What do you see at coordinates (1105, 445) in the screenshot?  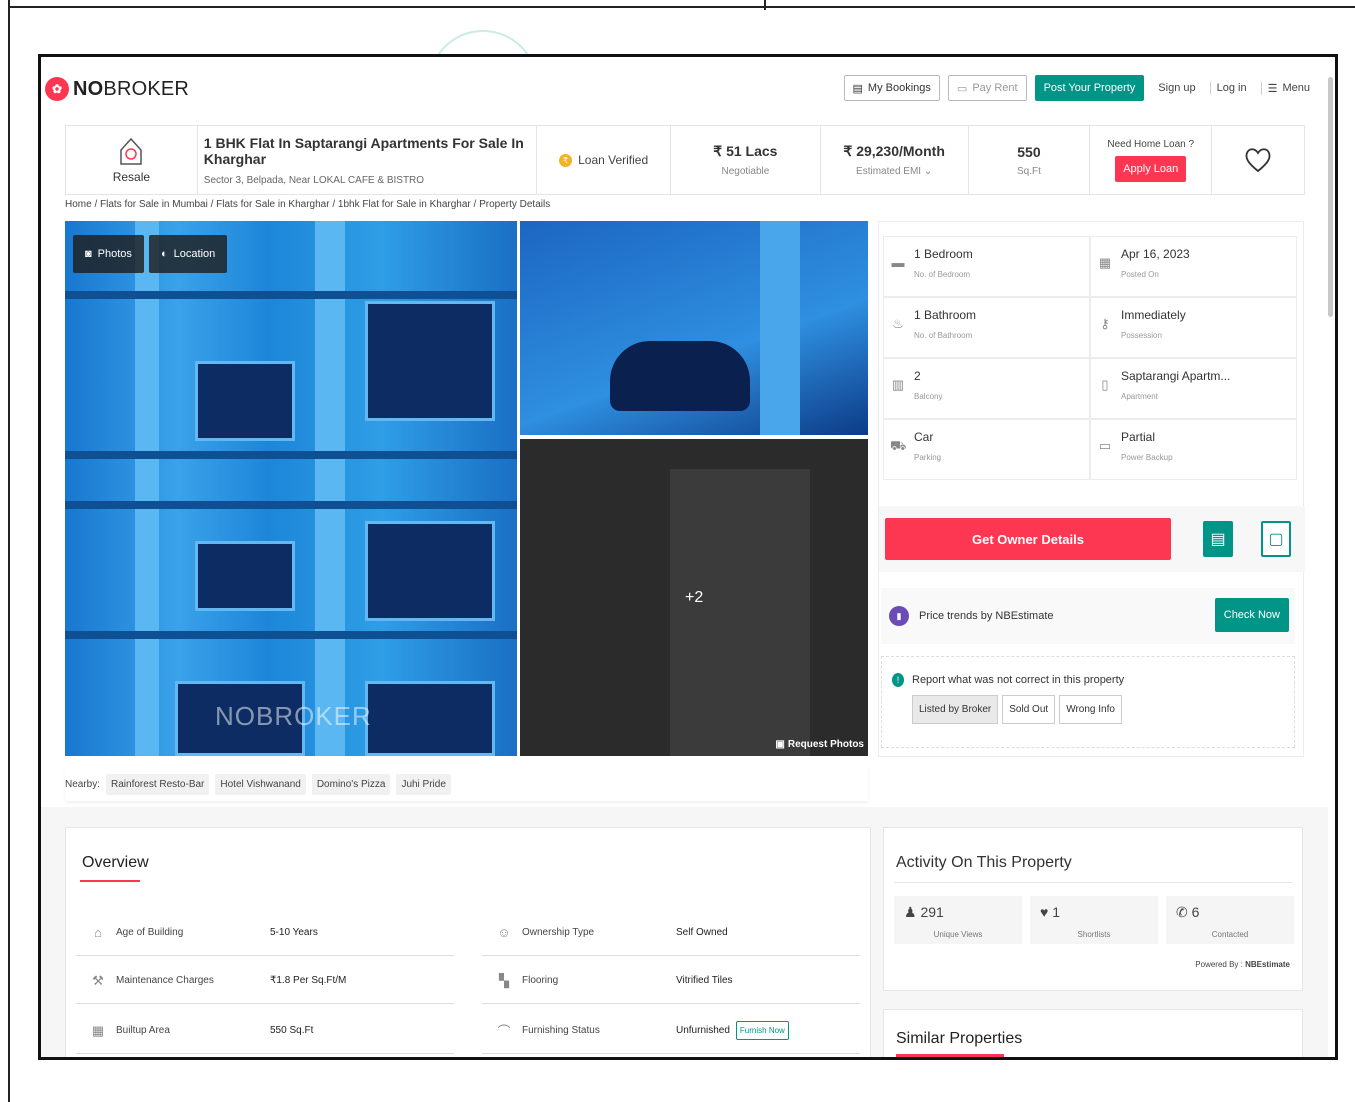 I see `battery-icon: ▭` at bounding box center [1105, 445].